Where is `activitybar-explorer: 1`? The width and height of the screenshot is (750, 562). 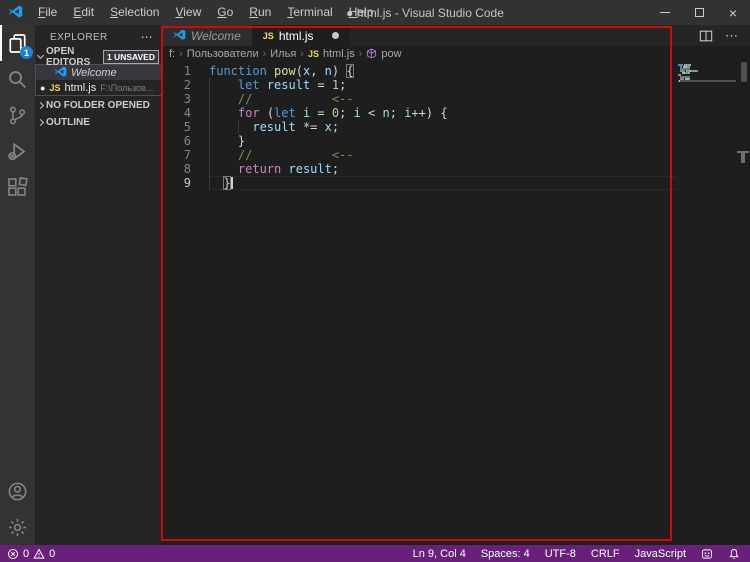
activitybar-explorer: 1 is located at coordinates (17, 43).